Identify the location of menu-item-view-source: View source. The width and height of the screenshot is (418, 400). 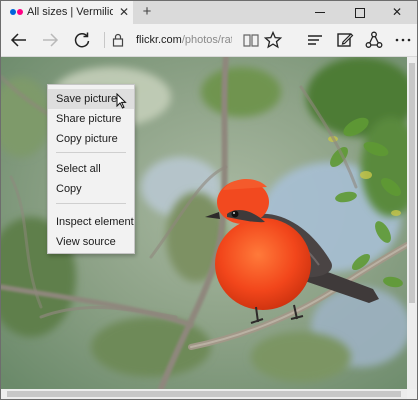
(91, 242).